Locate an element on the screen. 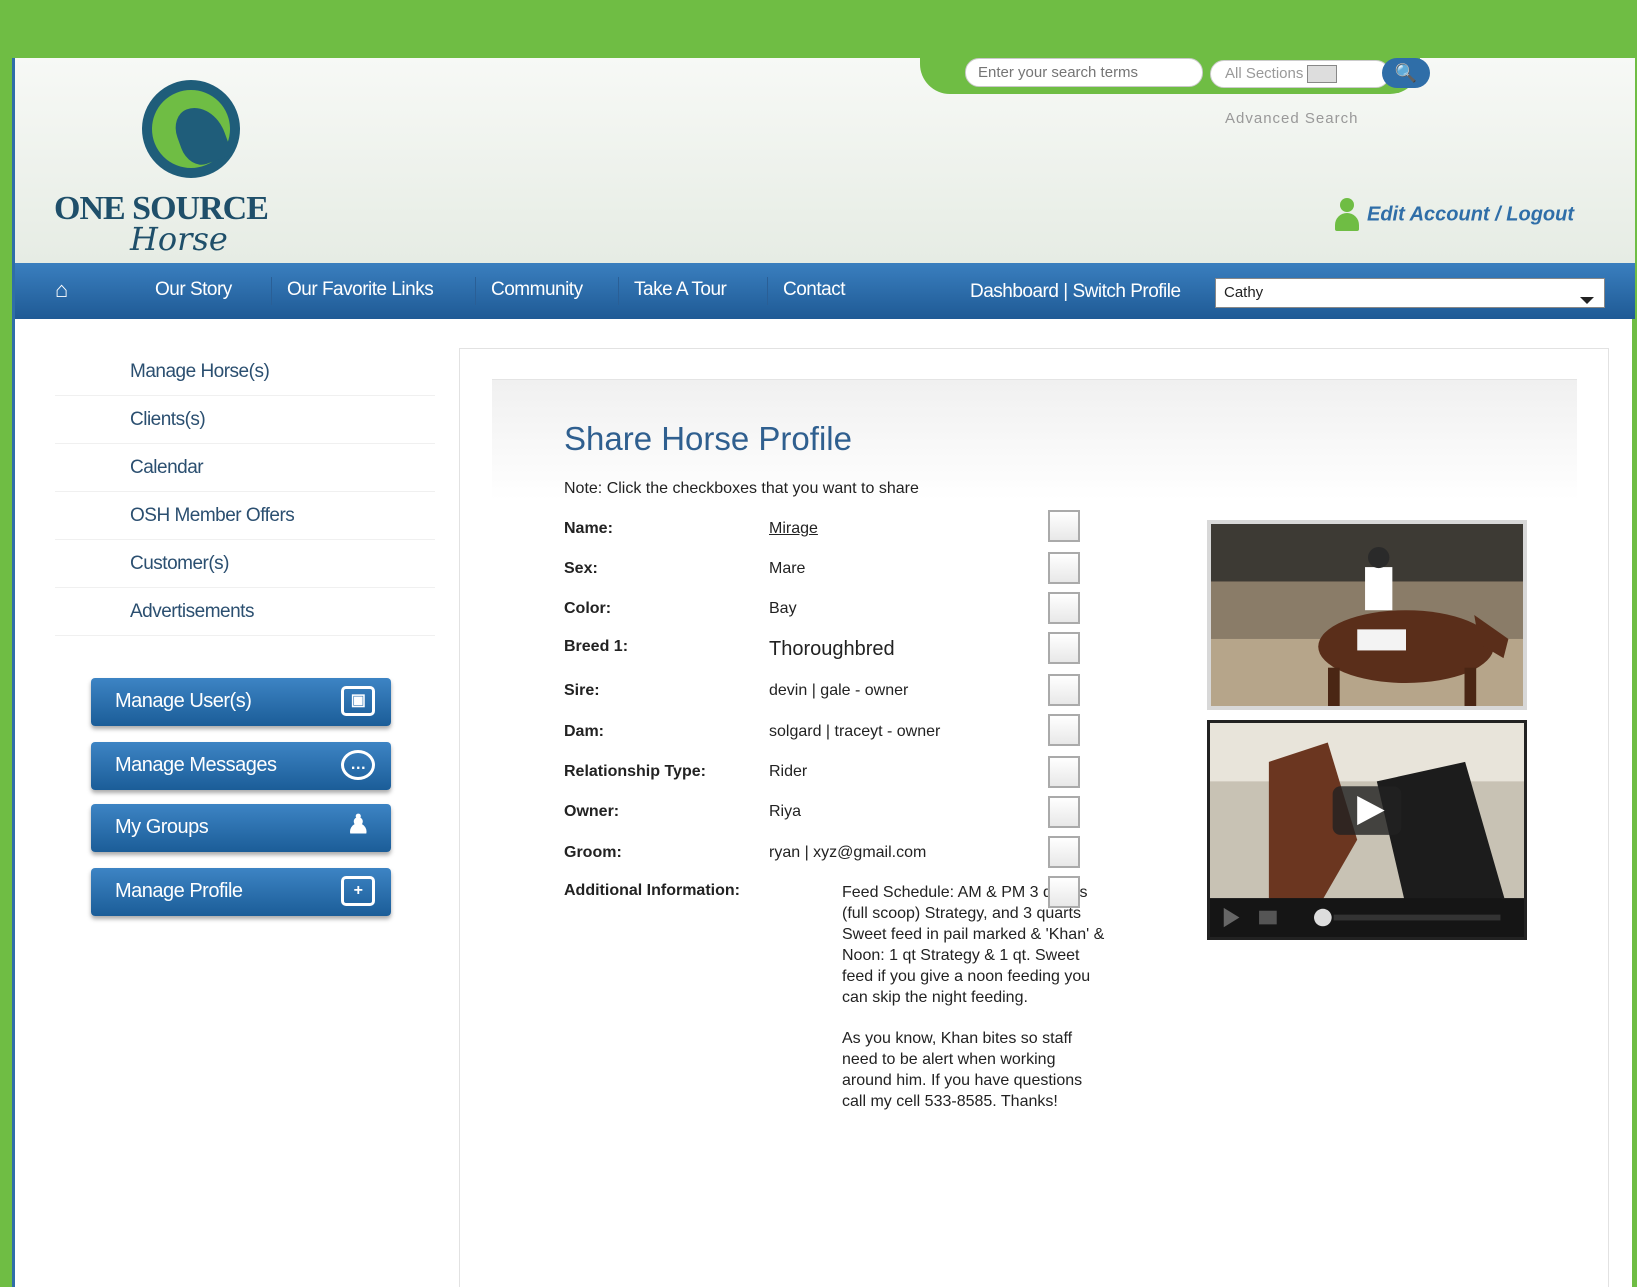 The image size is (1637, 1287). sections-label: All Sections is located at coordinates (1264, 73).